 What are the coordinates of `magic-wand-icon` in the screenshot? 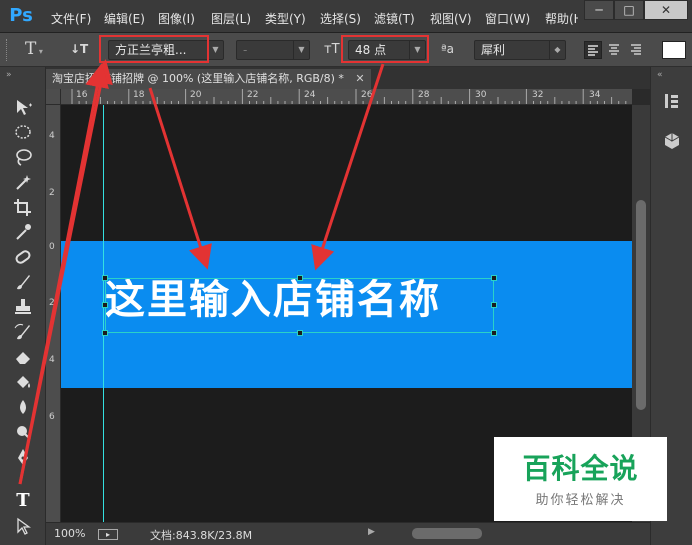 It's located at (23, 183).